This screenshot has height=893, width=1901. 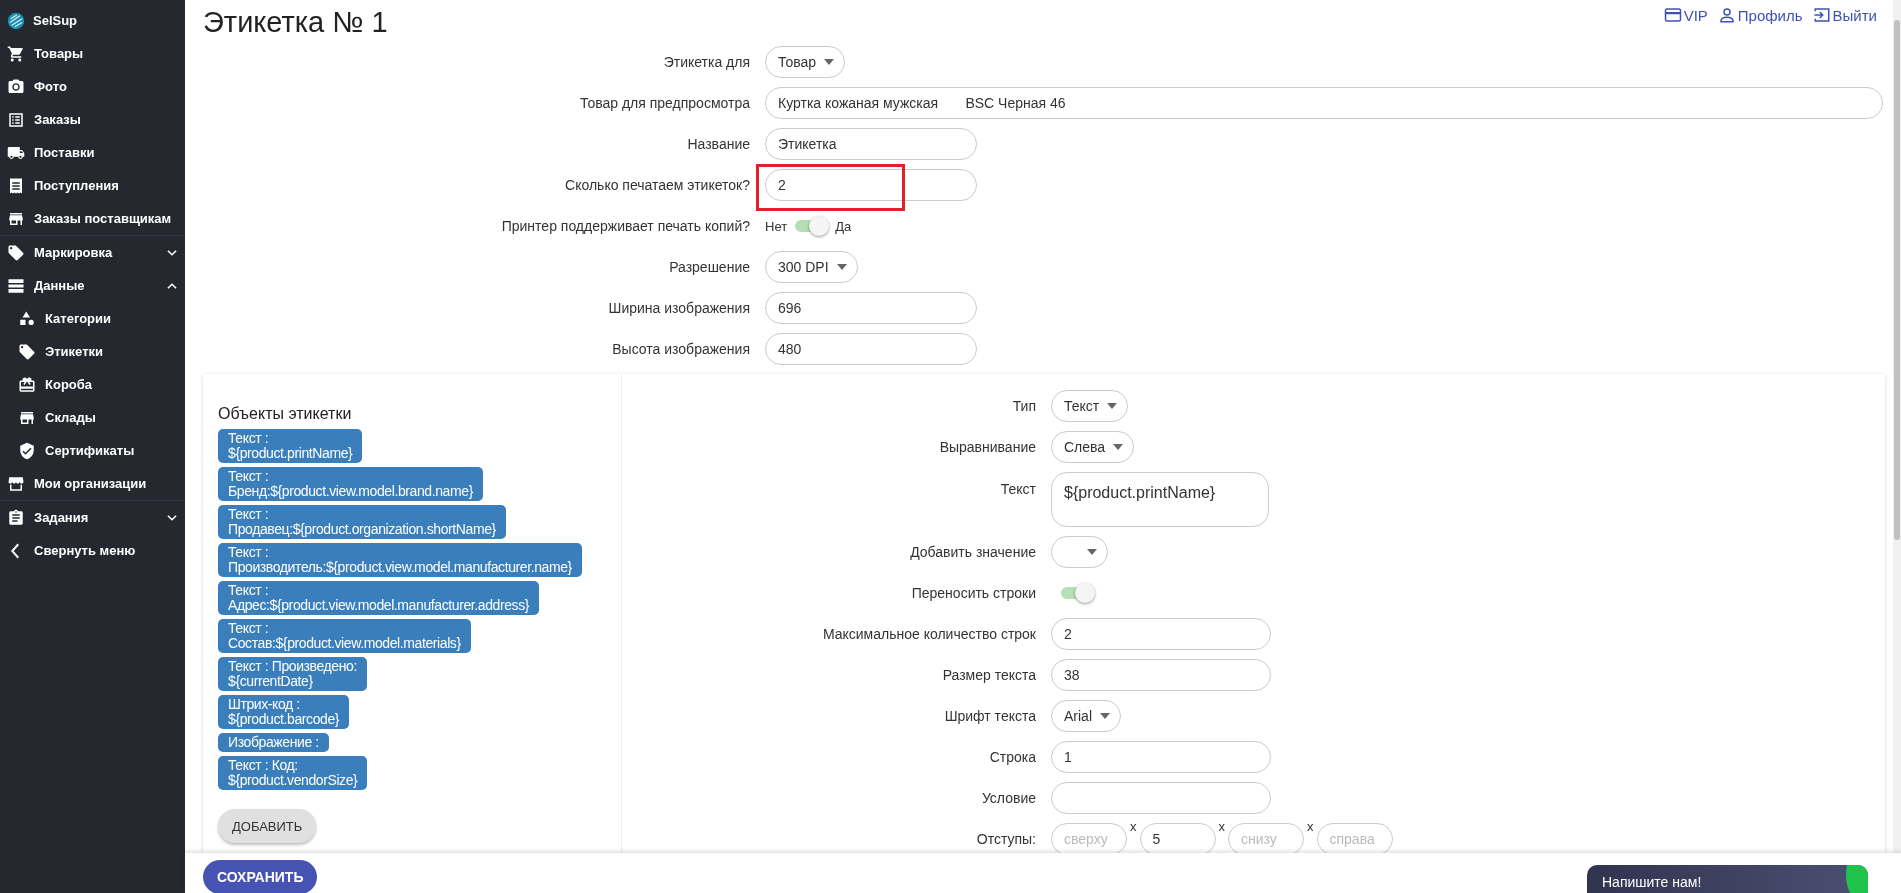 What do you see at coordinates (92, 550) in the screenshot?
I see `nav-item: Свернуть меню` at bounding box center [92, 550].